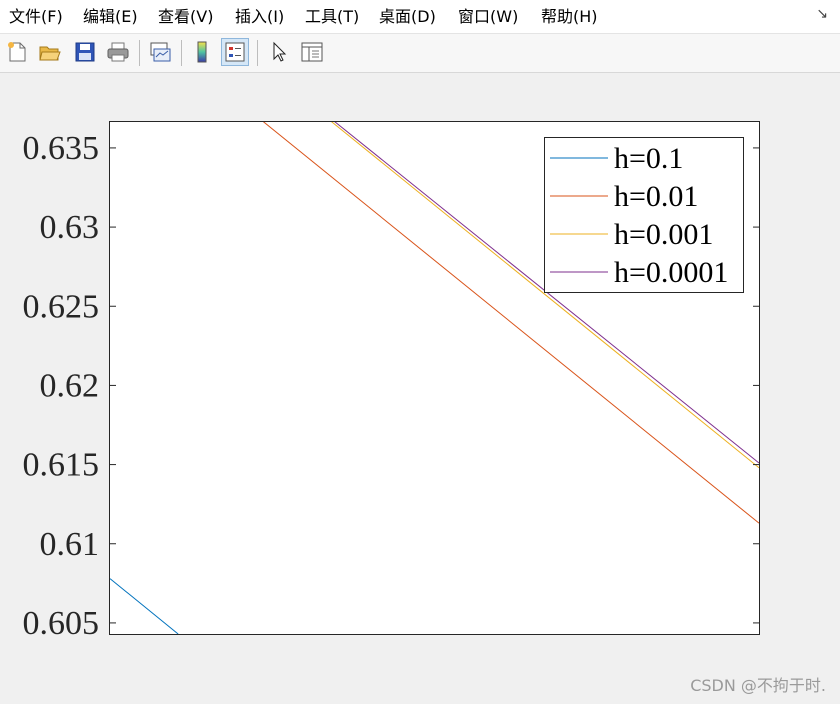  Describe the element at coordinates (70, 385) in the screenshot. I see `y-tick-label: 0.62` at that location.